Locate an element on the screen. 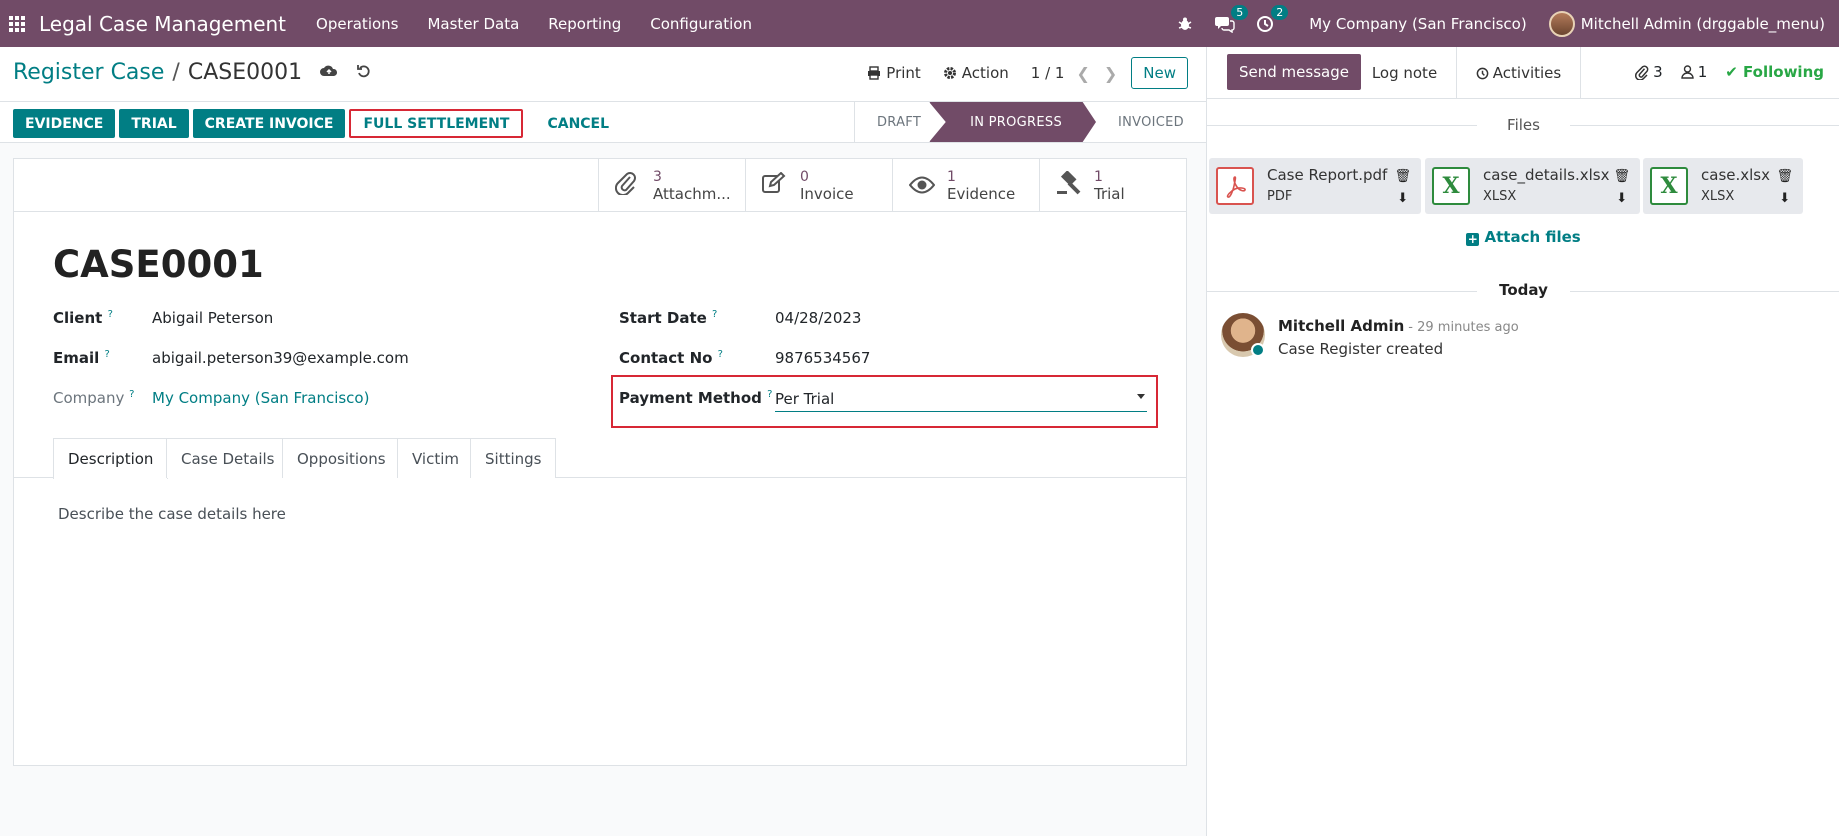 Image resolution: width=1839 pixels, height=836 pixels. messages-badge: 5 is located at coordinates (1240, 12).